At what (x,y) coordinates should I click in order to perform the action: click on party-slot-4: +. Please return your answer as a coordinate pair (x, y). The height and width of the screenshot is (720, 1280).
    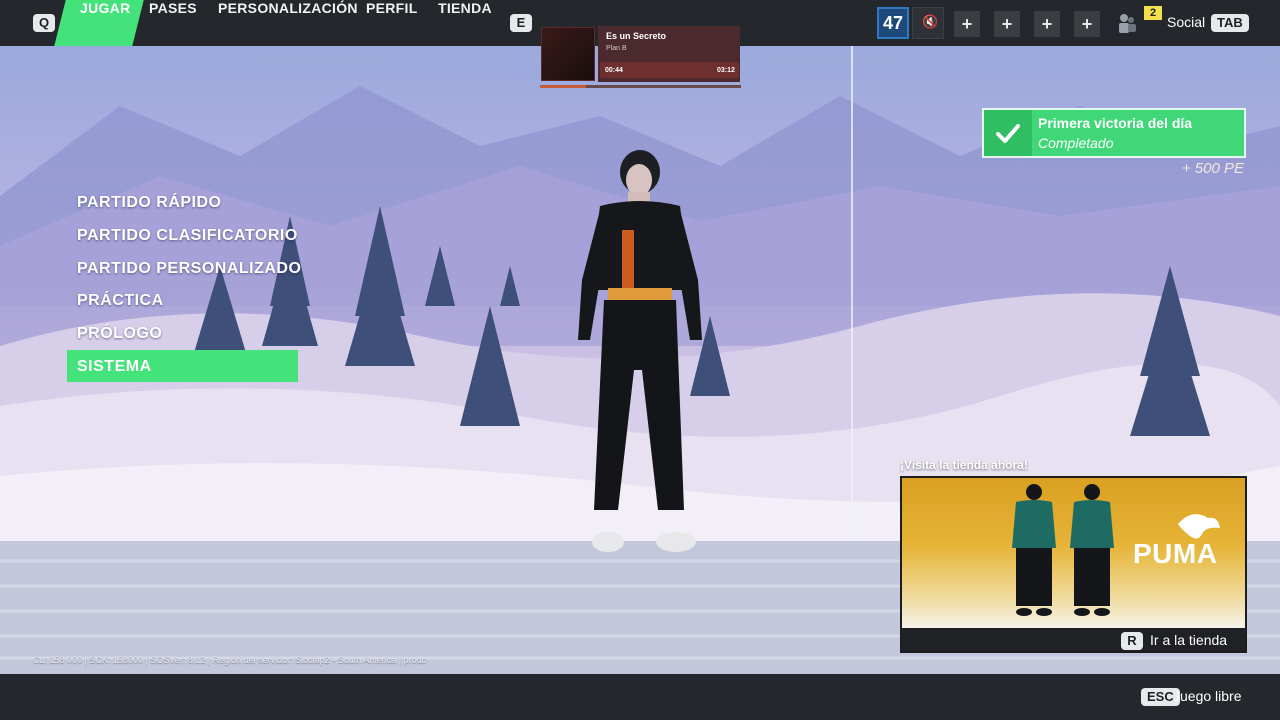
    Looking at the image, I should click on (1087, 24).